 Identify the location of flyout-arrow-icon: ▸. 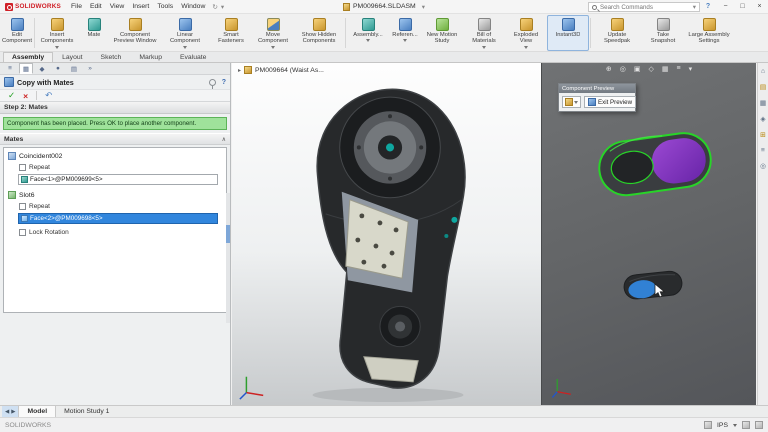
(239, 70).